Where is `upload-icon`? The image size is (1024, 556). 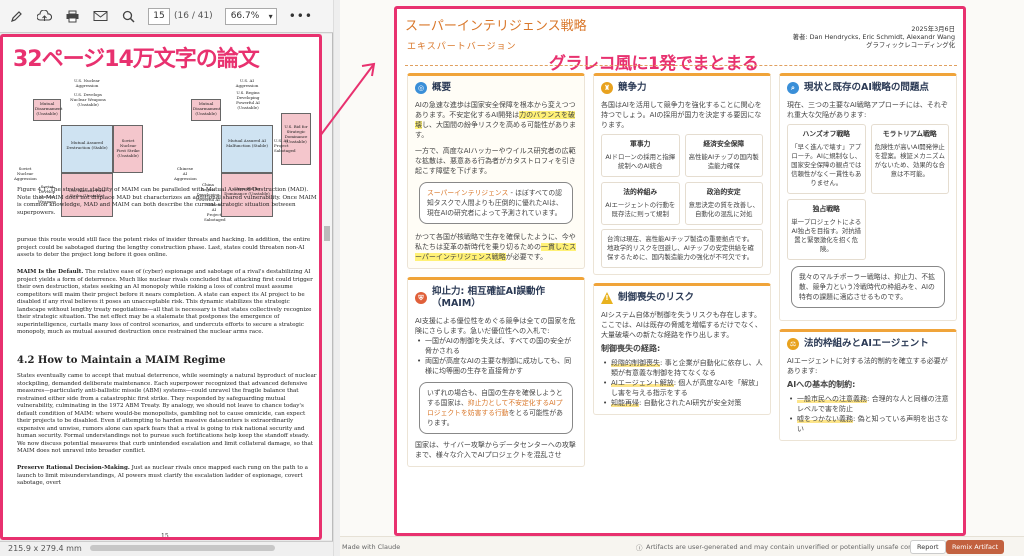
upload-icon is located at coordinates (44, 16).